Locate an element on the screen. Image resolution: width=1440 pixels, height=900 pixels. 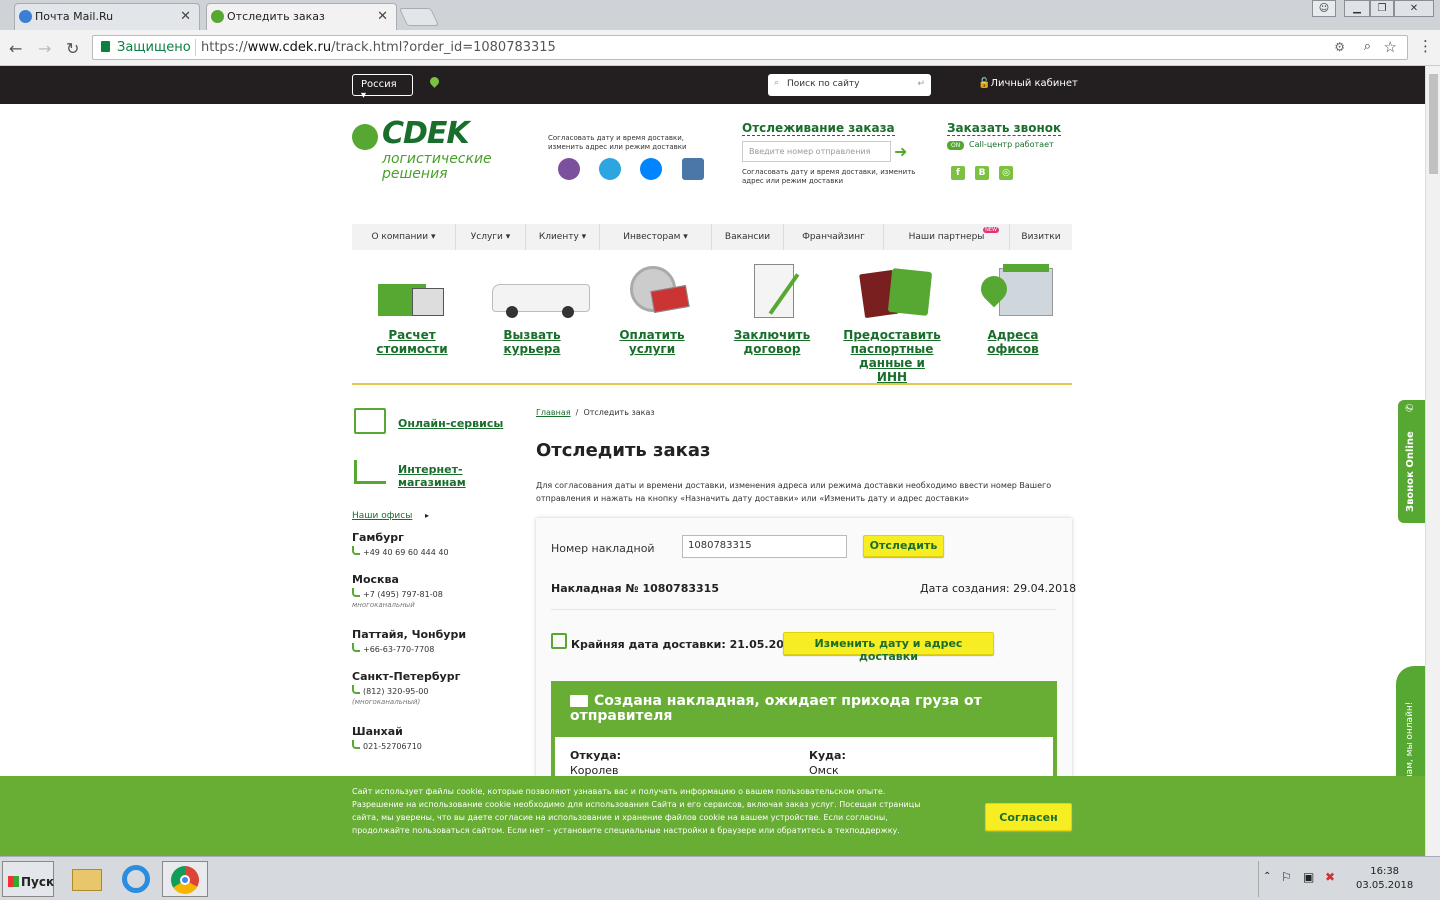
invoice-number-input: 1080783315 is located at coordinates (764, 546).